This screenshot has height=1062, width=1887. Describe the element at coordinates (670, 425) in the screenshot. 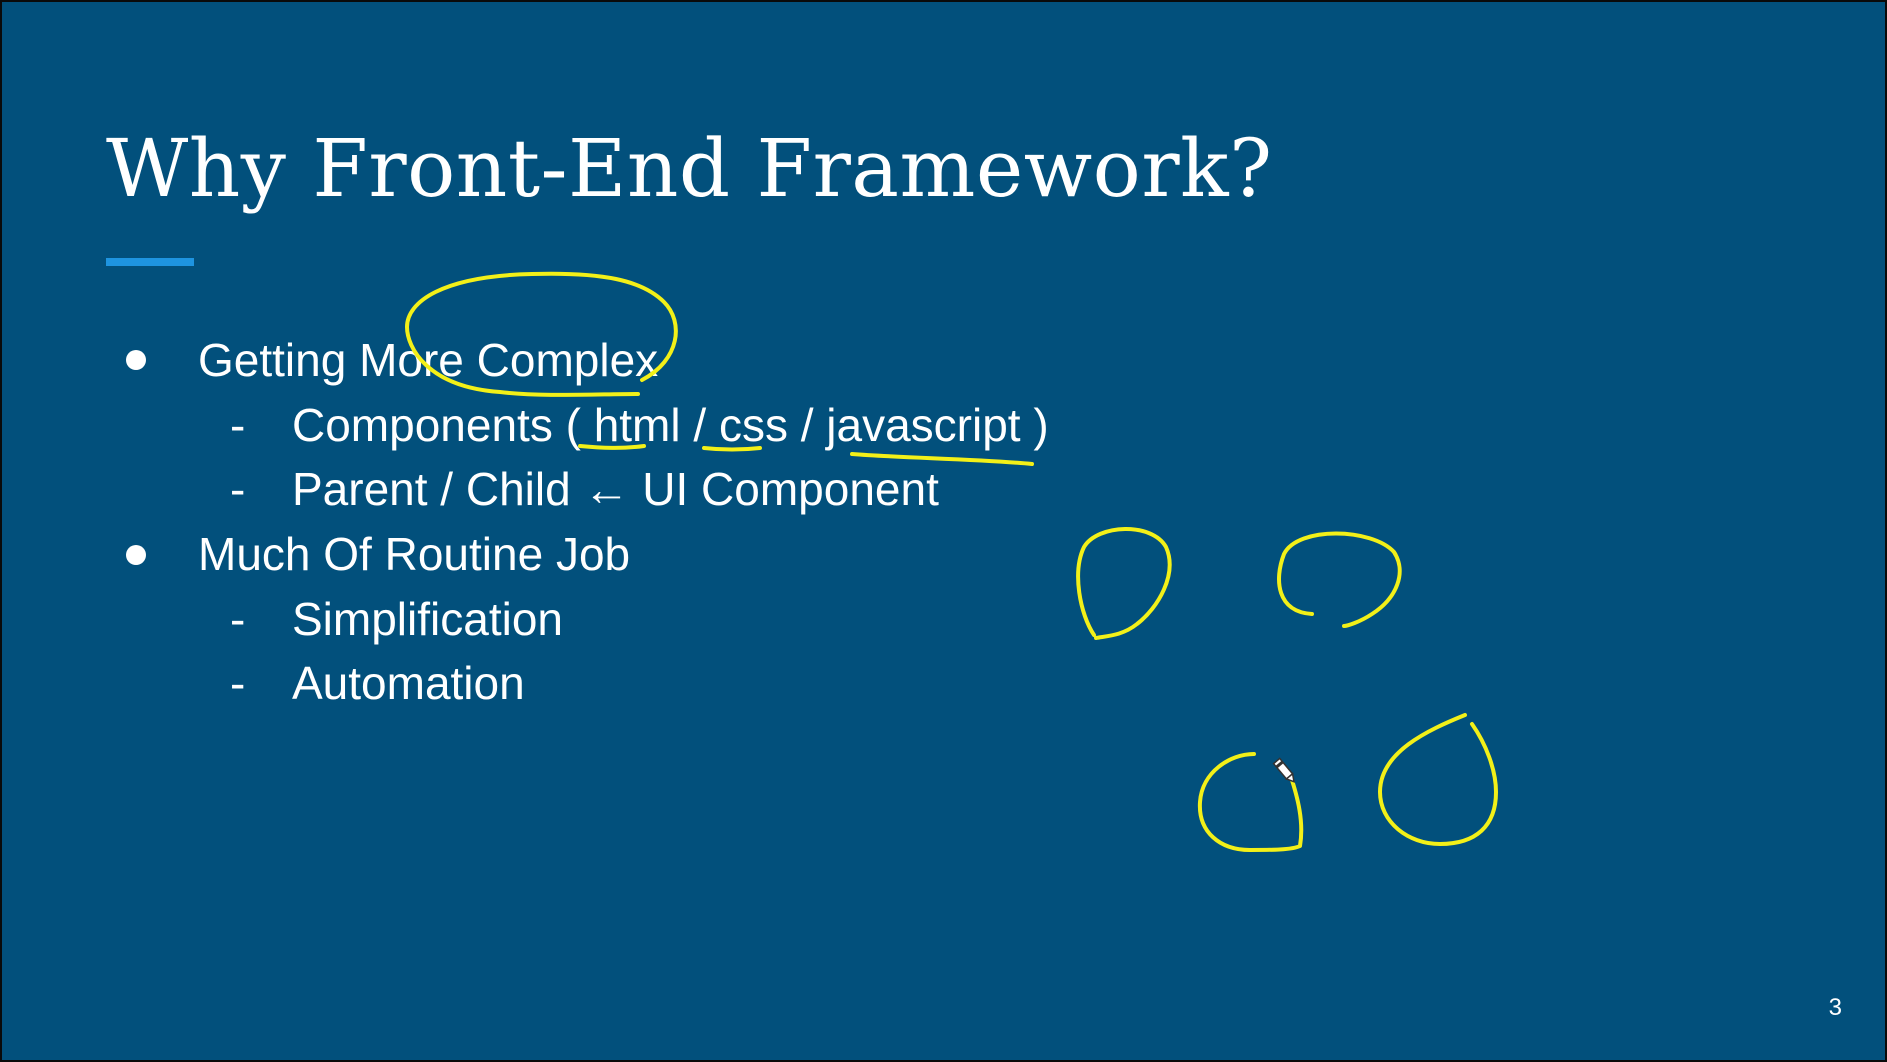

I see `sub-item-components: Components ( html / css / javascript )` at that location.